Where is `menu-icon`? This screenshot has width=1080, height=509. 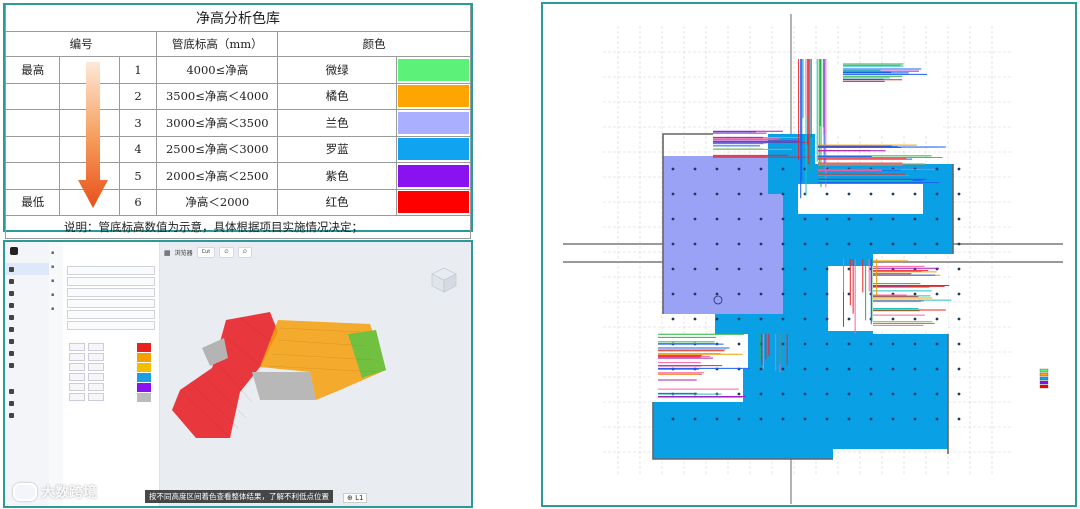
menu-icon is located at coordinates (11, 269).